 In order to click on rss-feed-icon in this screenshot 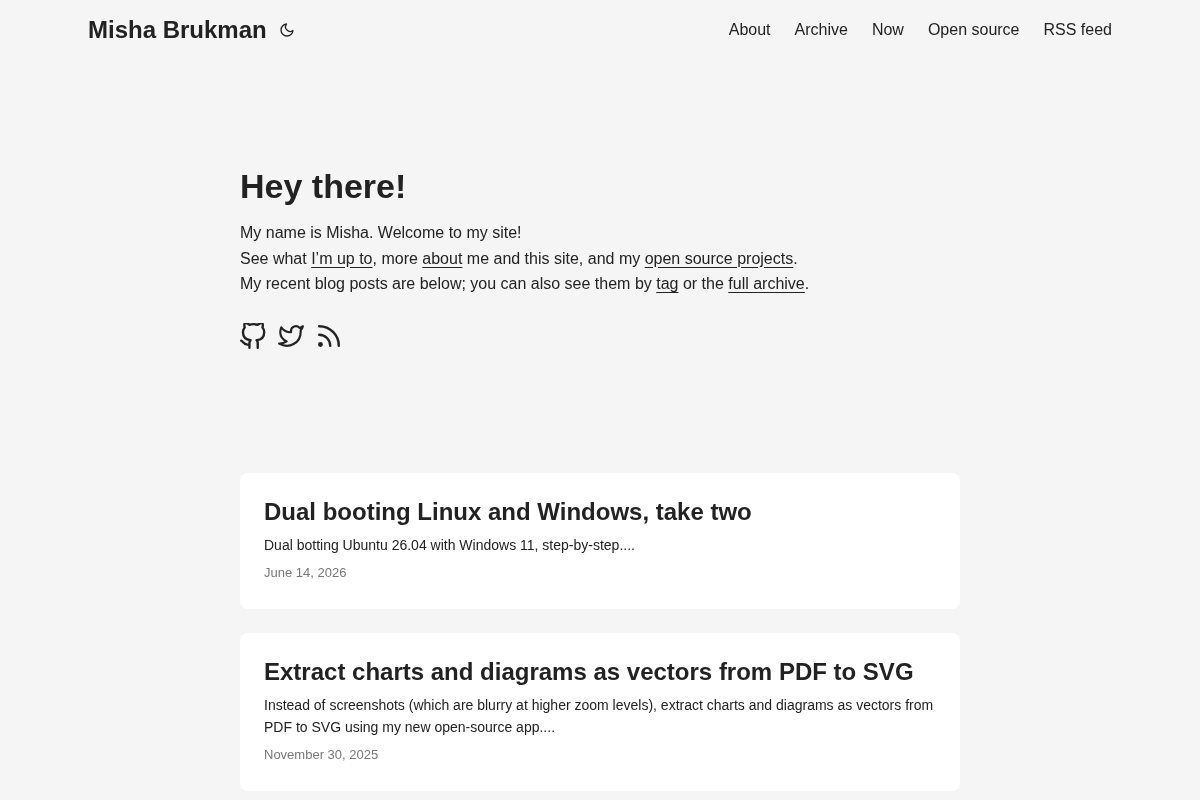, I will do `click(329, 335)`.